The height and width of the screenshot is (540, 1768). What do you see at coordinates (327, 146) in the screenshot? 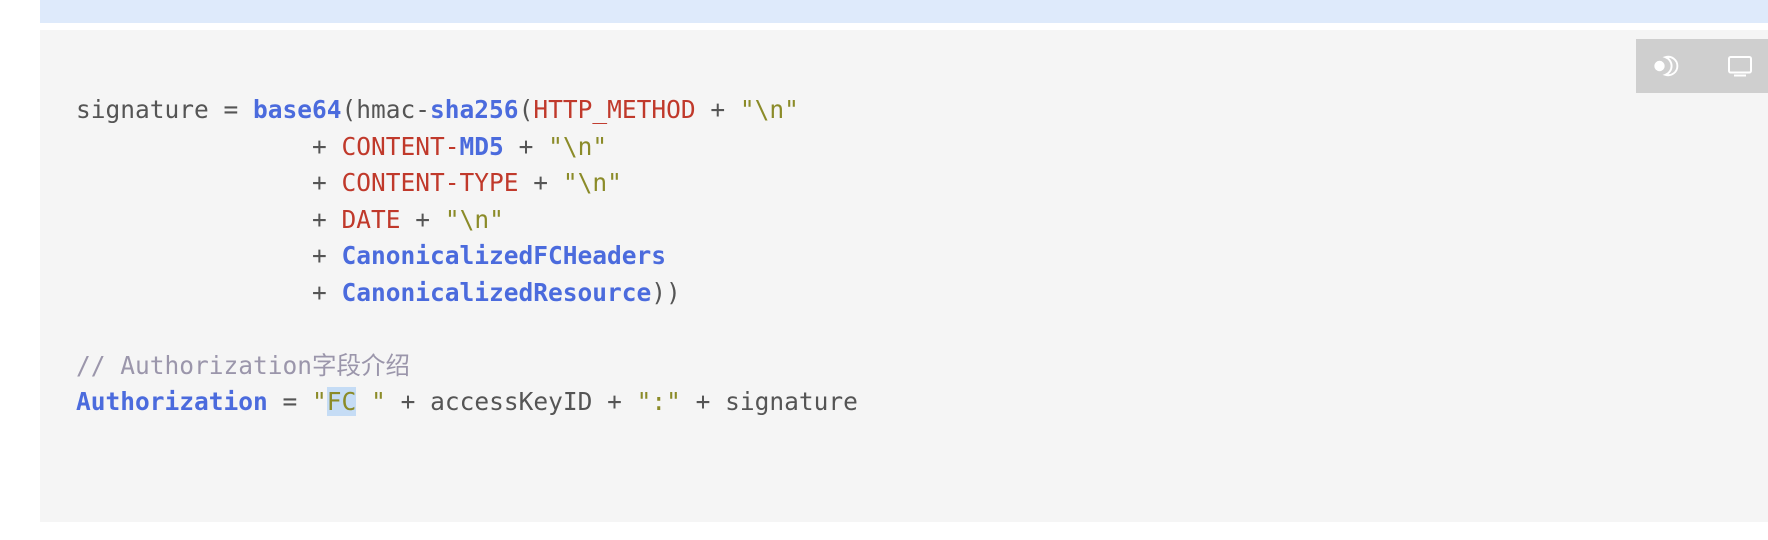
I see `code-token-plus-2: +` at bounding box center [327, 146].